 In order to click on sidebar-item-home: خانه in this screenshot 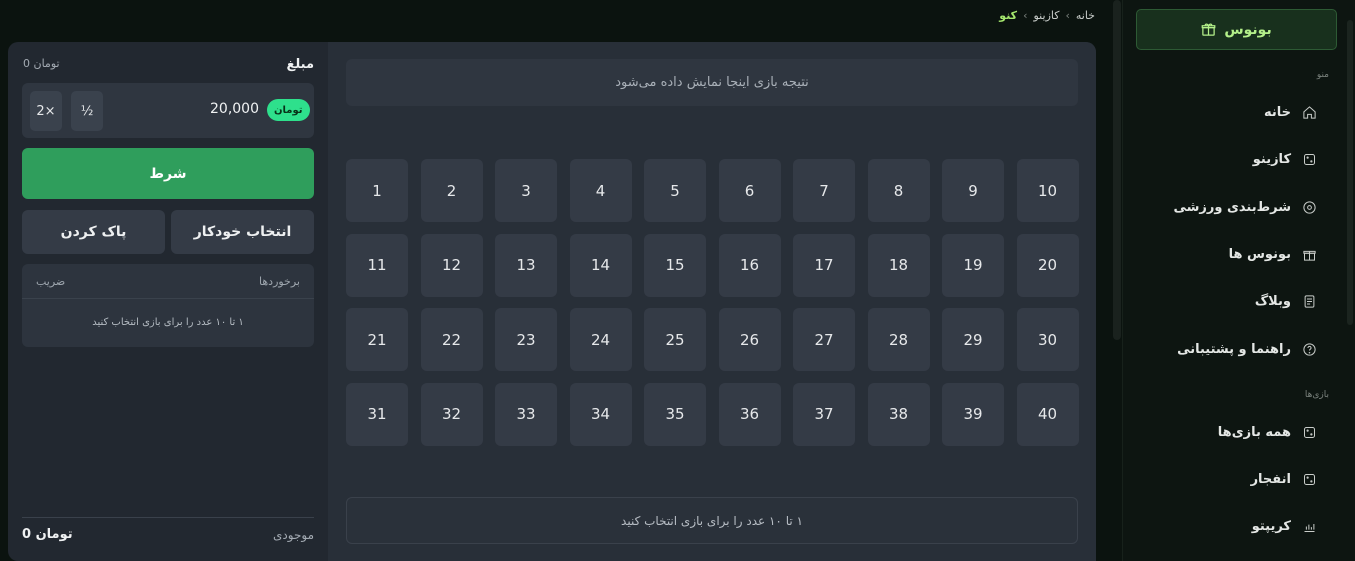, I will do `click(1232, 112)`.